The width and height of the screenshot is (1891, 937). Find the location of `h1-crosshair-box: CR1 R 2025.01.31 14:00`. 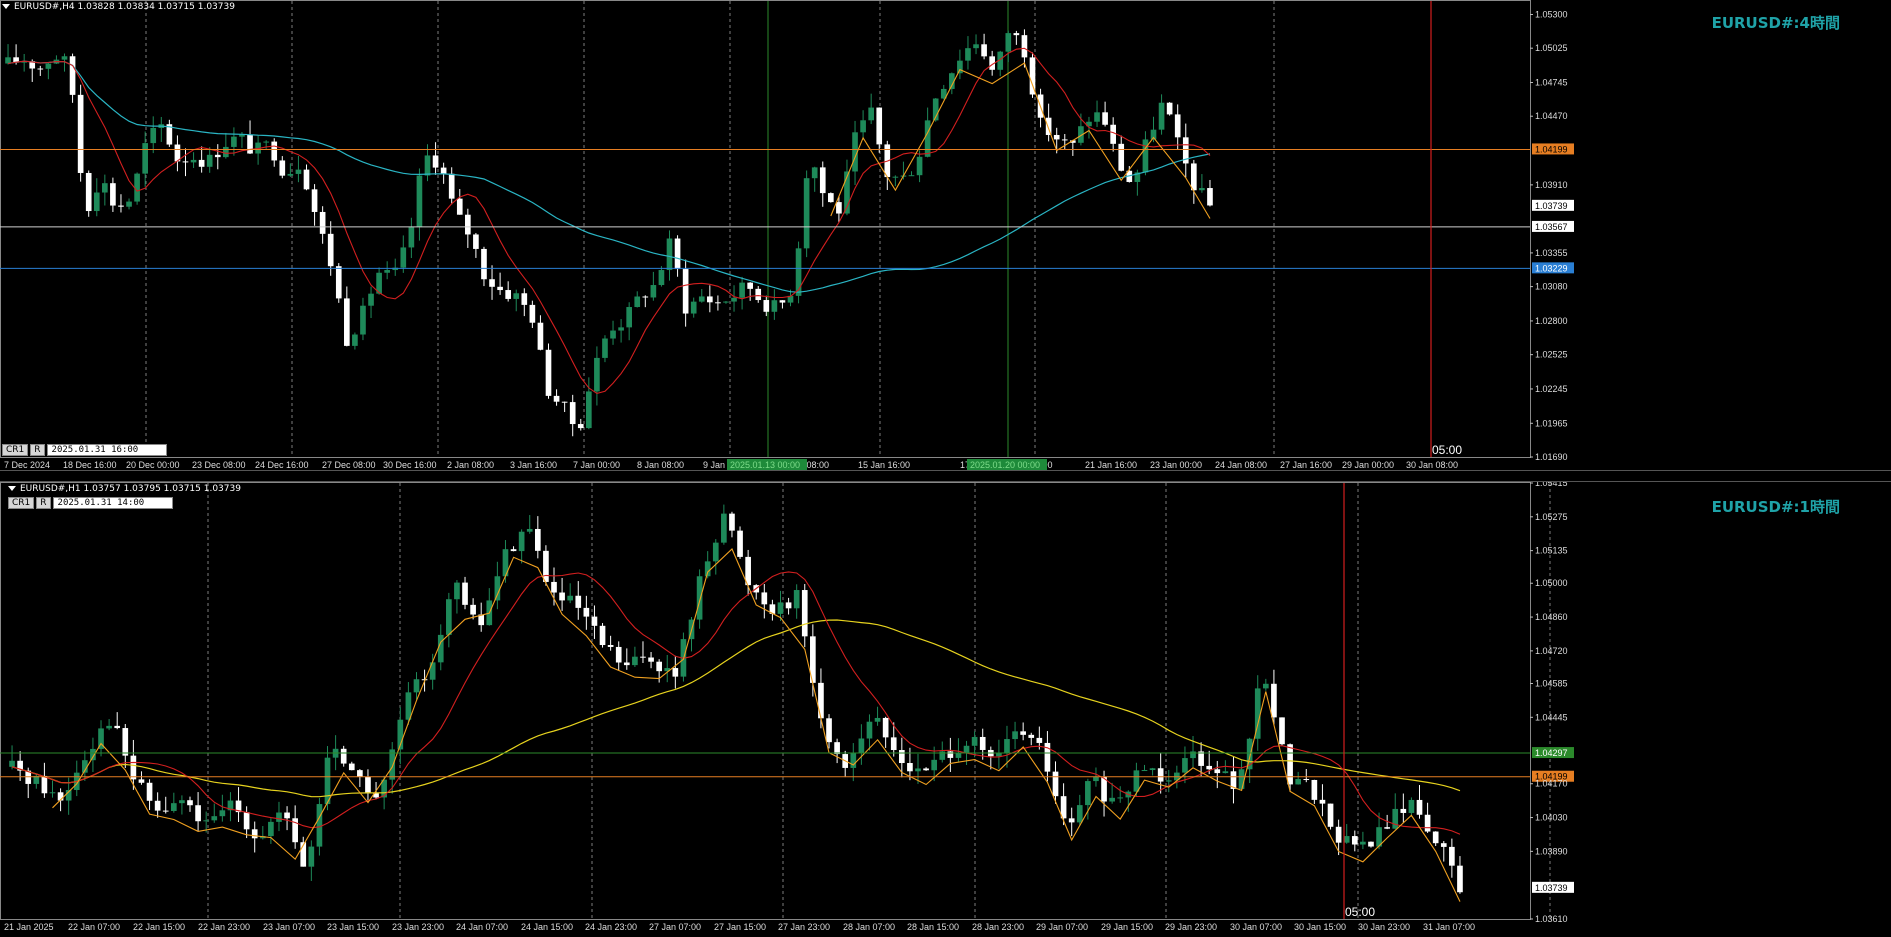

h1-crosshair-box: CR1 R 2025.01.31 14:00 is located at coordinates (90, 503).